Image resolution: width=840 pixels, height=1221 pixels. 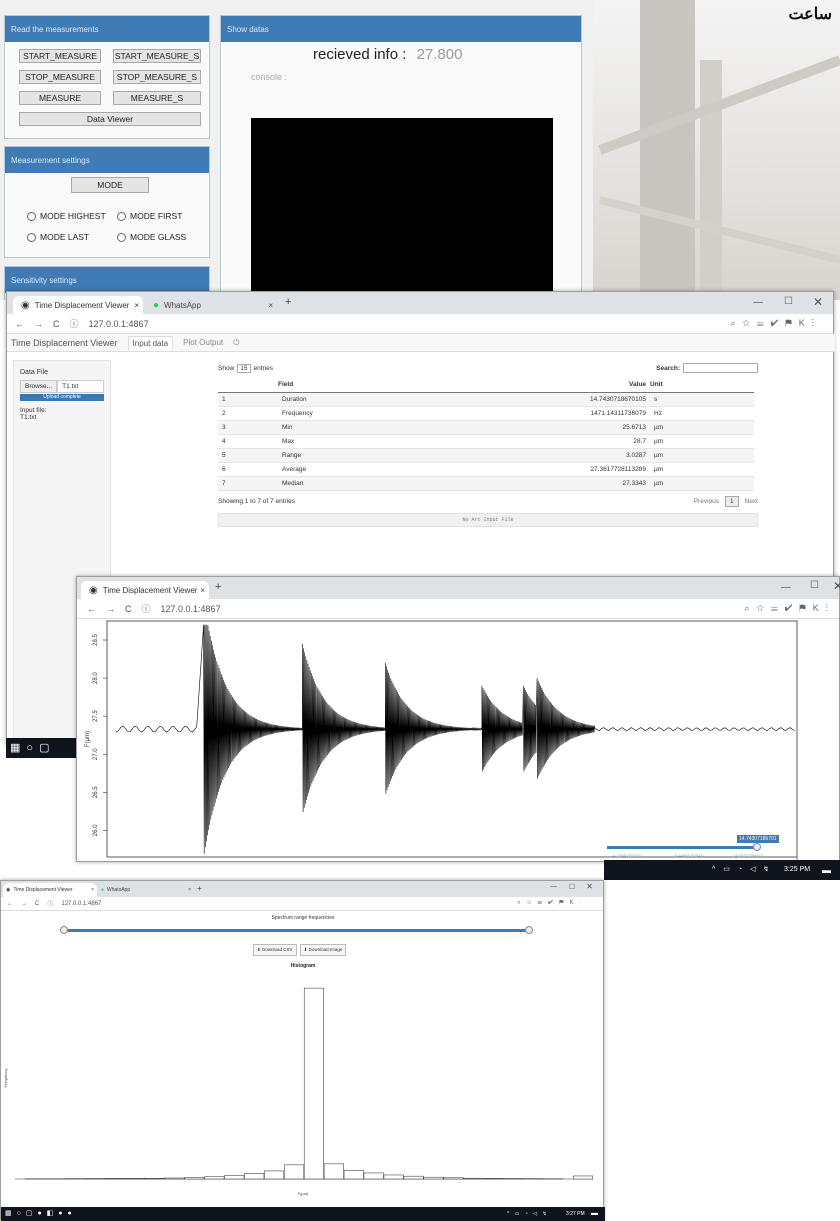 I want to click on tab-title: WhatsApp, so click(x=182, y=305).